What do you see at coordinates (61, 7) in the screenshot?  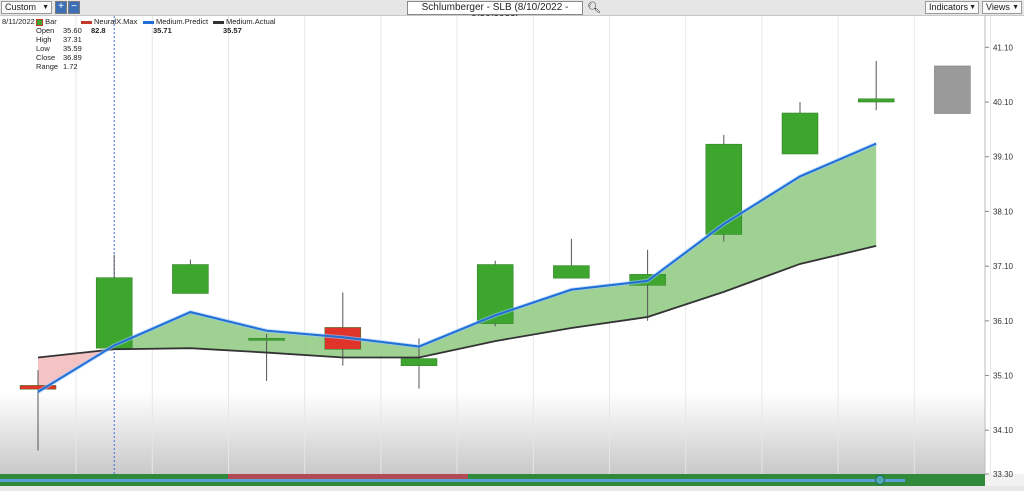 I see `add-button: +` at bounding box center [61, 7].